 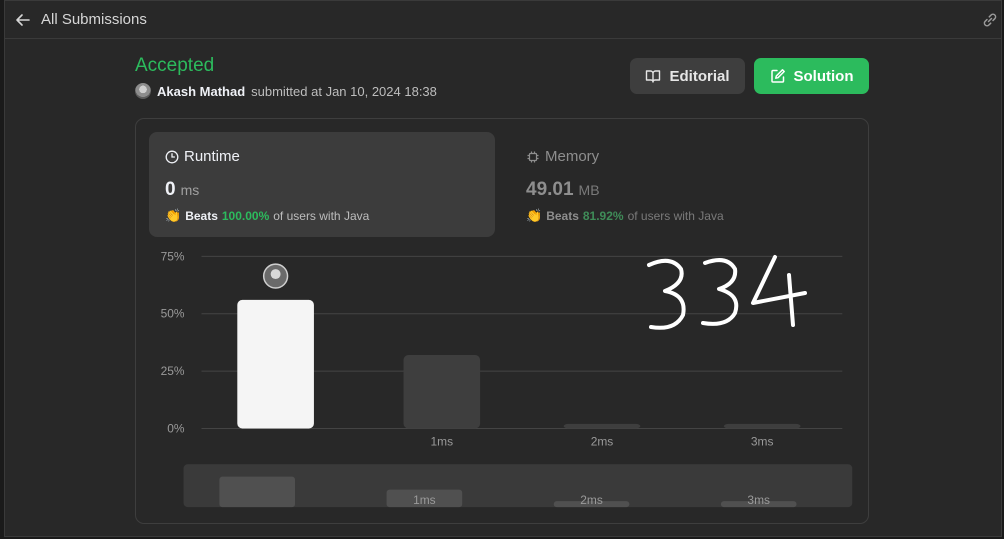 I want to click on editorial-button: Editorial, so click(x=687, y=76).